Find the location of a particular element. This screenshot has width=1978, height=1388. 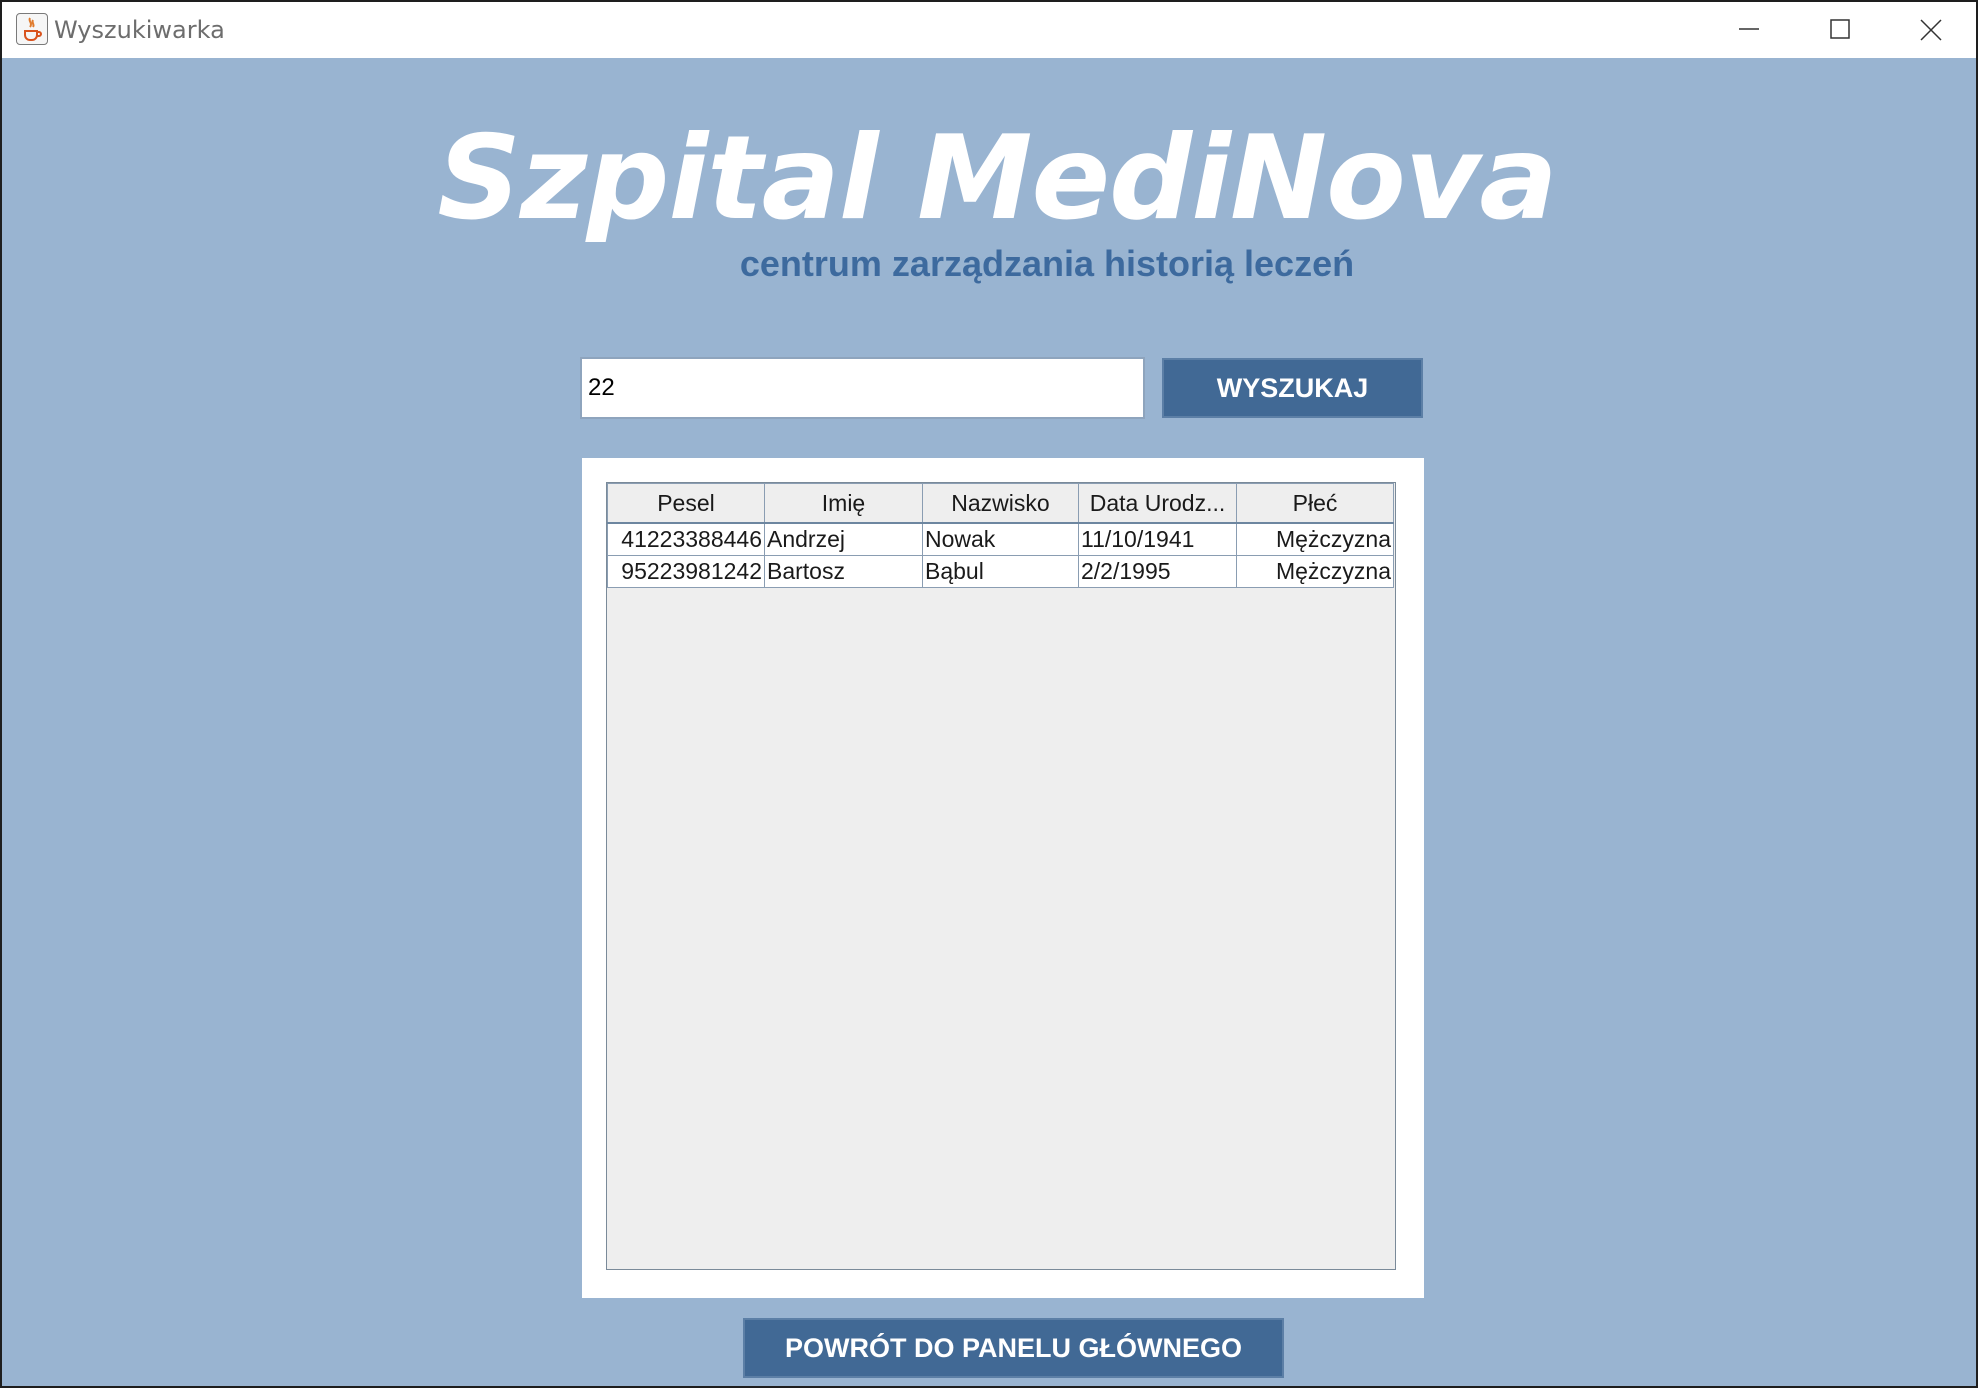

cell-last-name: Bąbul is located at coordinates (1000, 571).